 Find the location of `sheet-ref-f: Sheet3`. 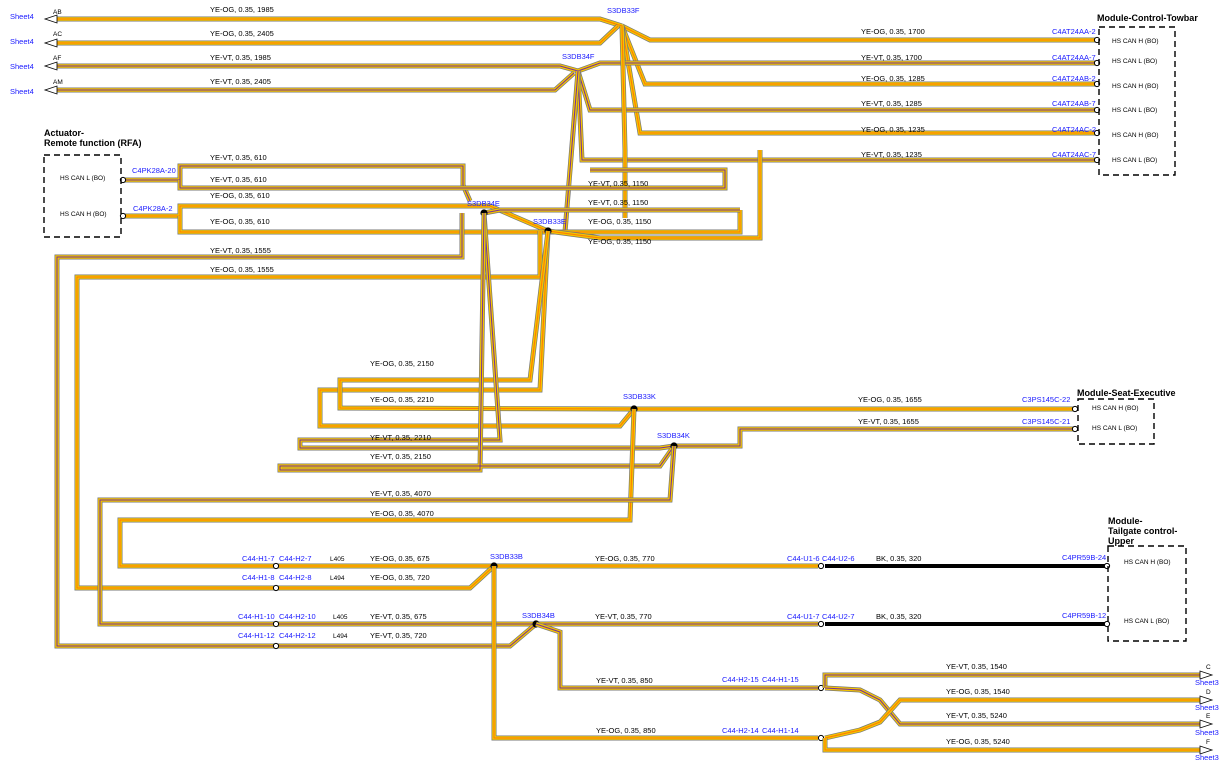

sheet-ref-f: Sheet3 is located at coordinates (1207, 757).